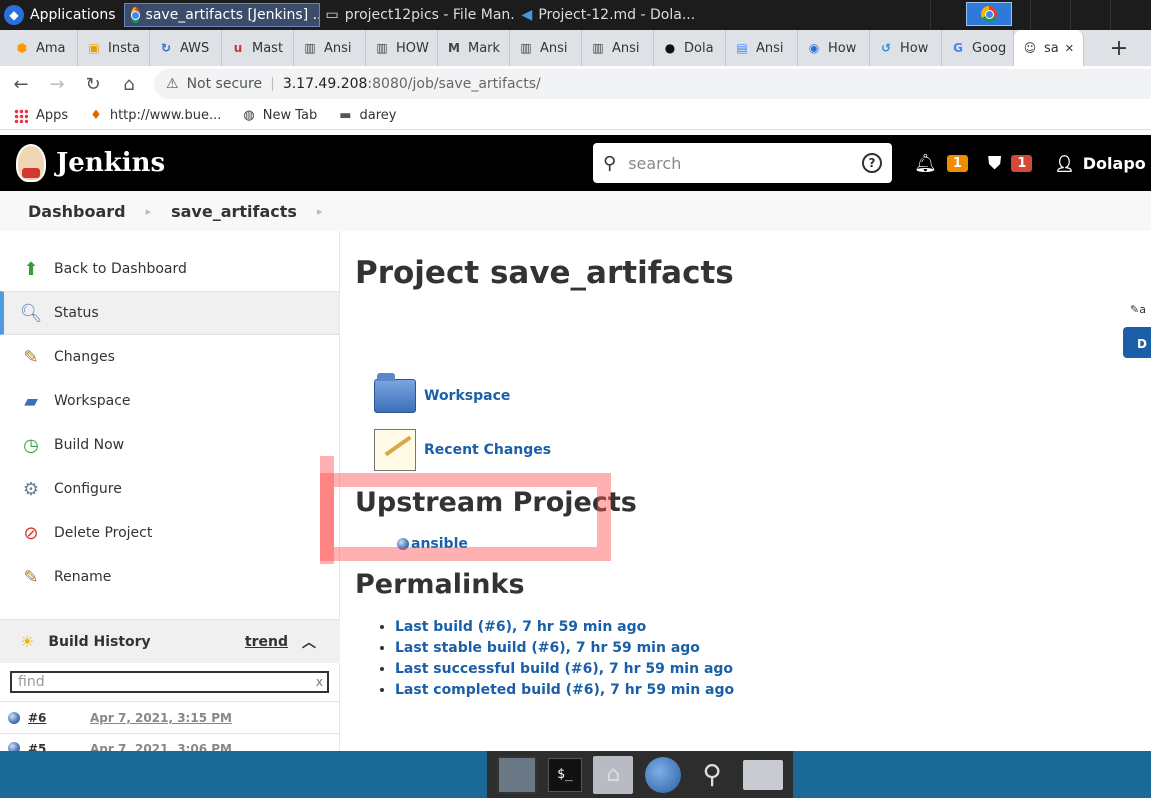 This screenshot has width=1151, height=798. I want to click on sidebar-item-workspace: ▰ Workspace, so click(169, 401).